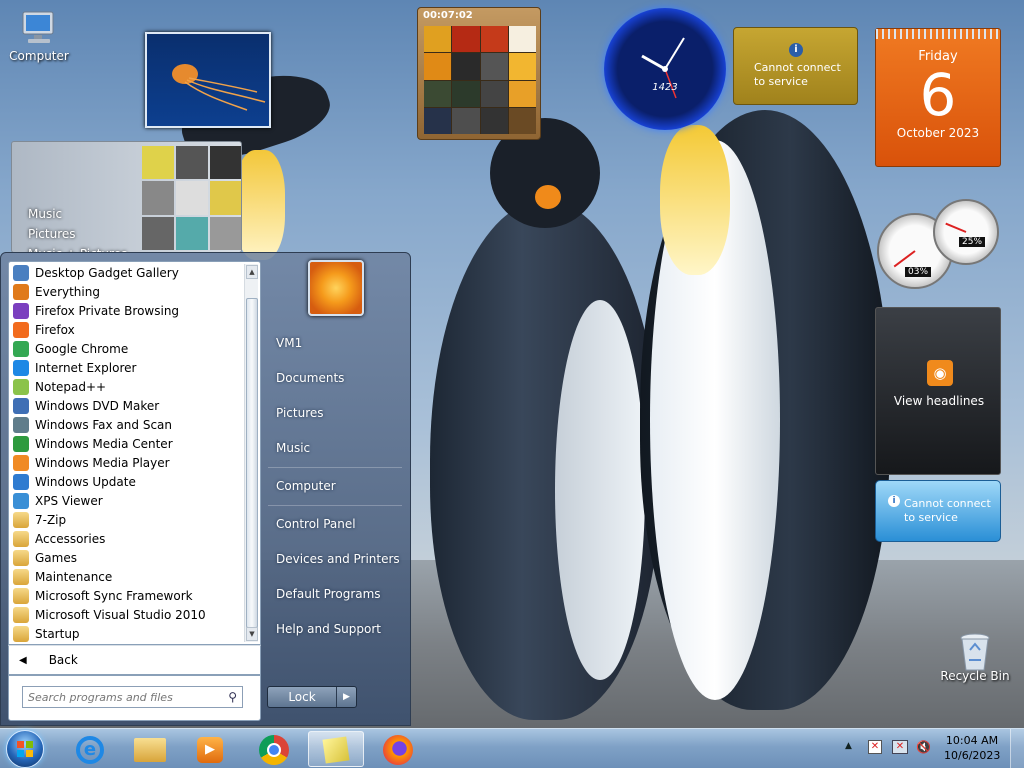 This screenshot has width=1024, height=768. Describe the element at coordinates (975, 650) in the screenshot. I see `recycle-bin-icon` at that location.